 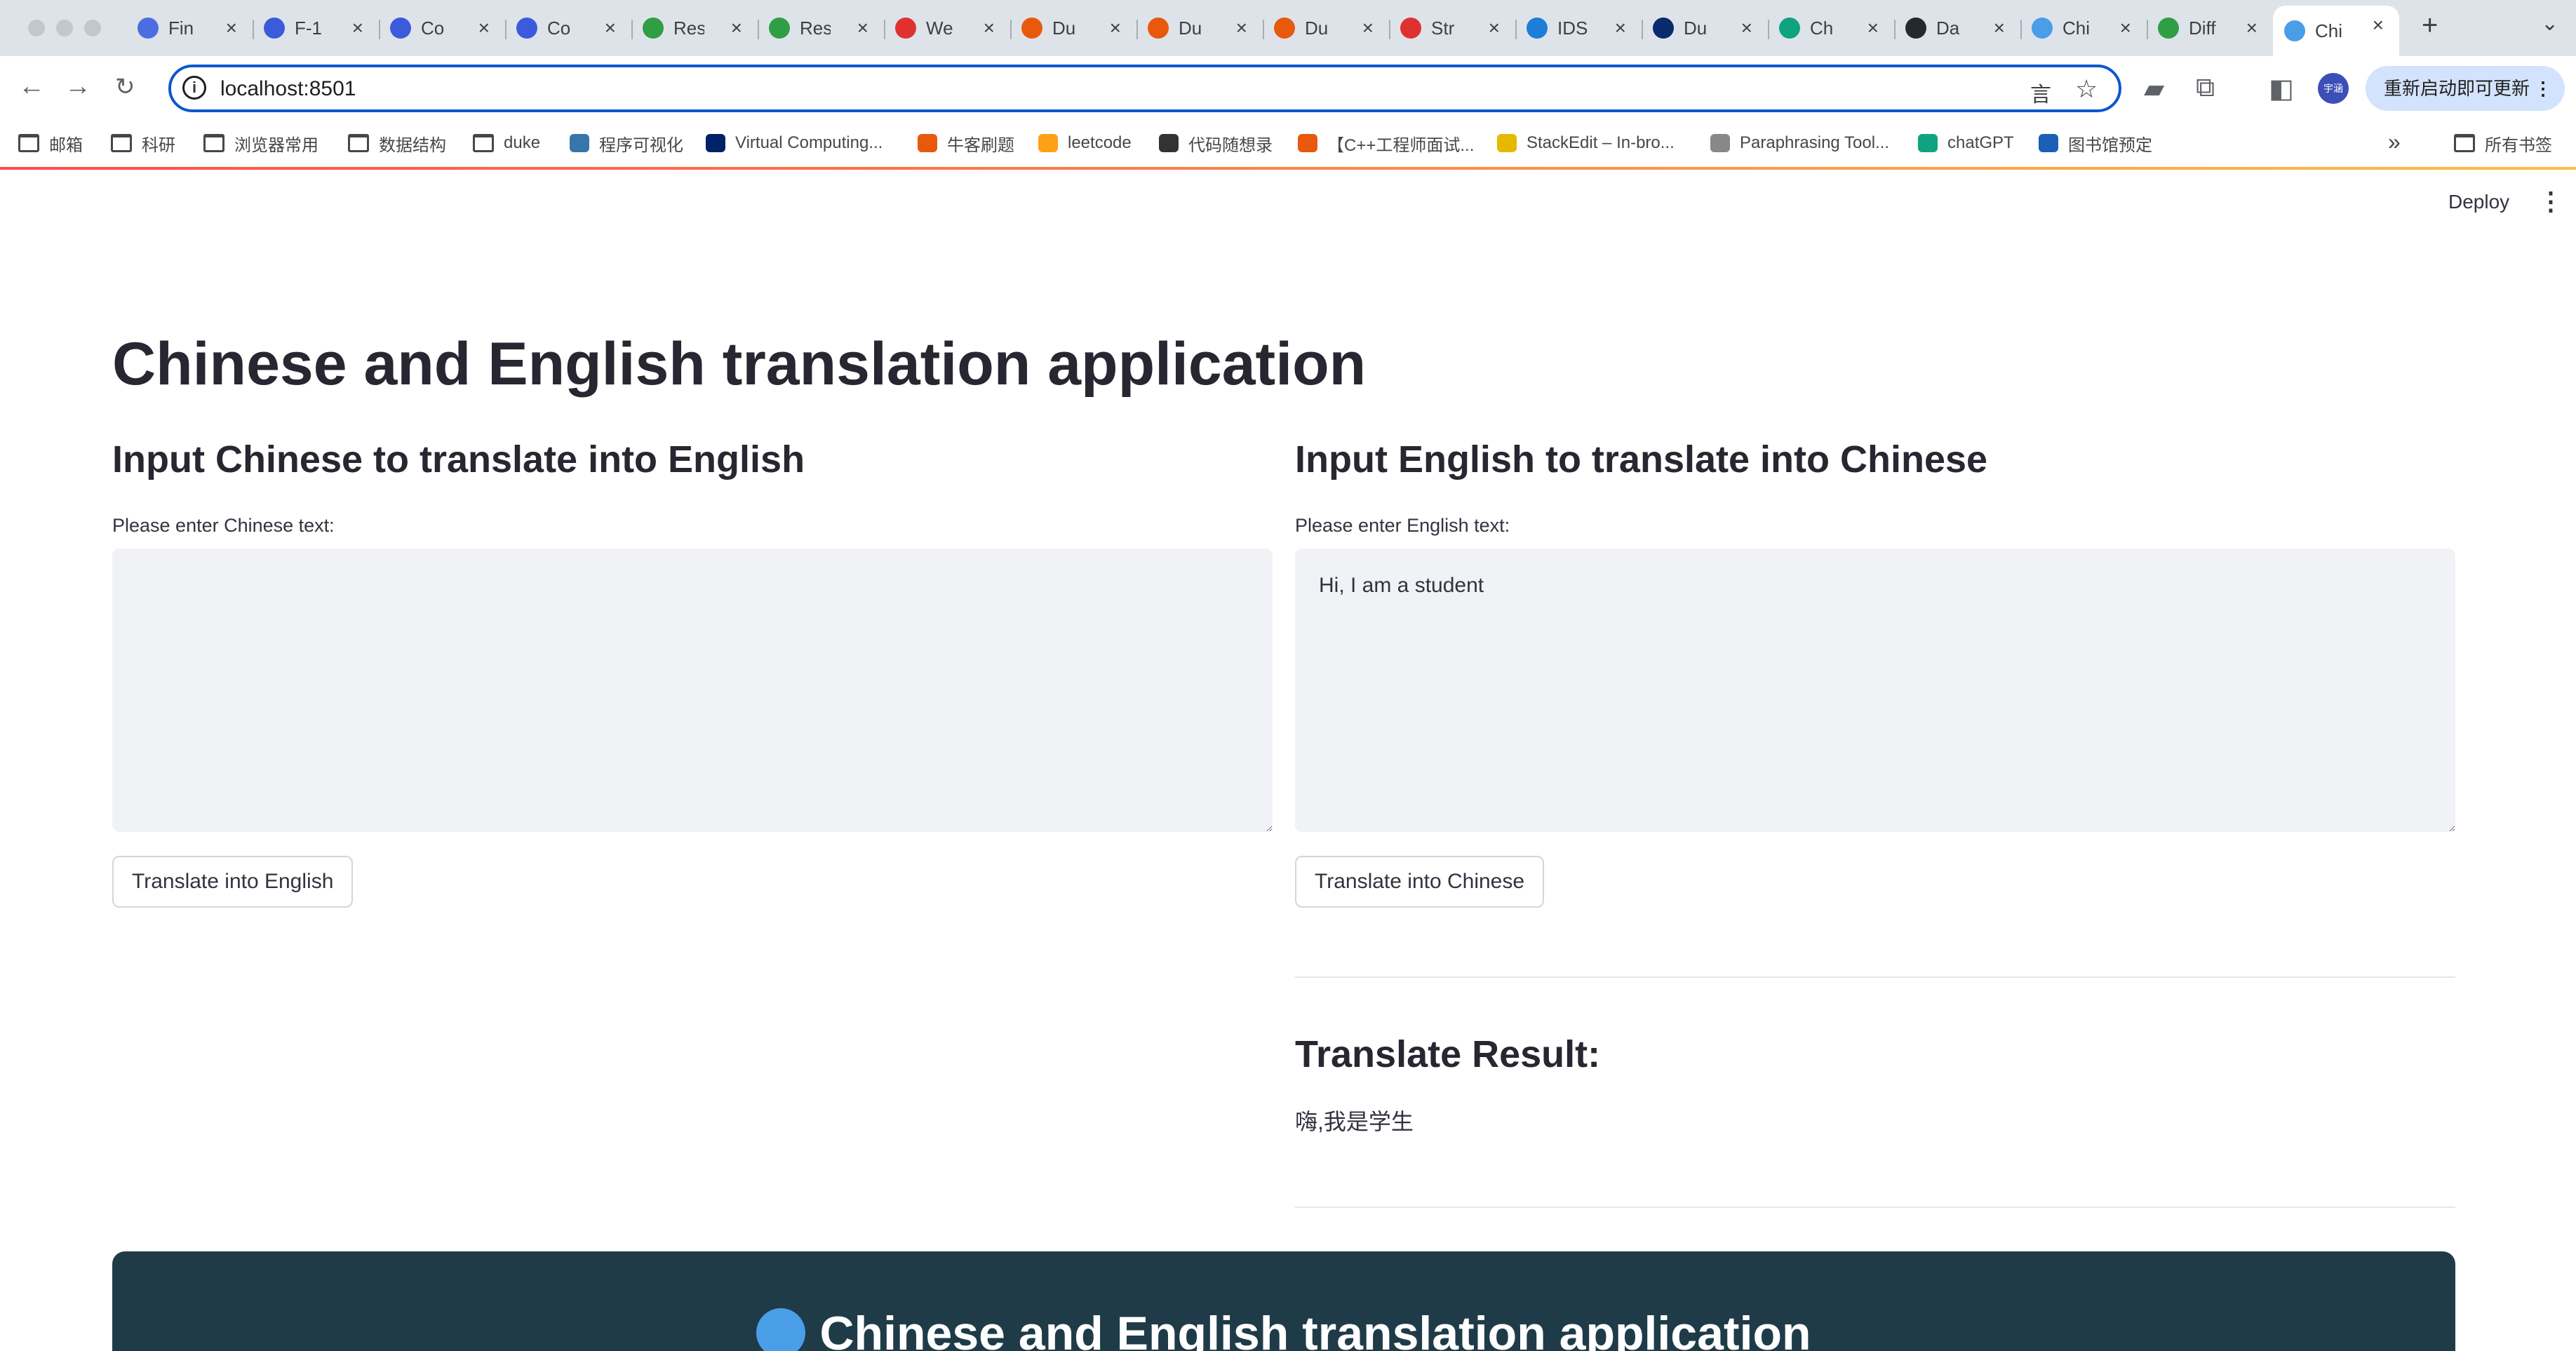 What do you see at coordinates (1875, 690) in the screenshot?
I see `english-text-input` at bounding box center [1875, 690].